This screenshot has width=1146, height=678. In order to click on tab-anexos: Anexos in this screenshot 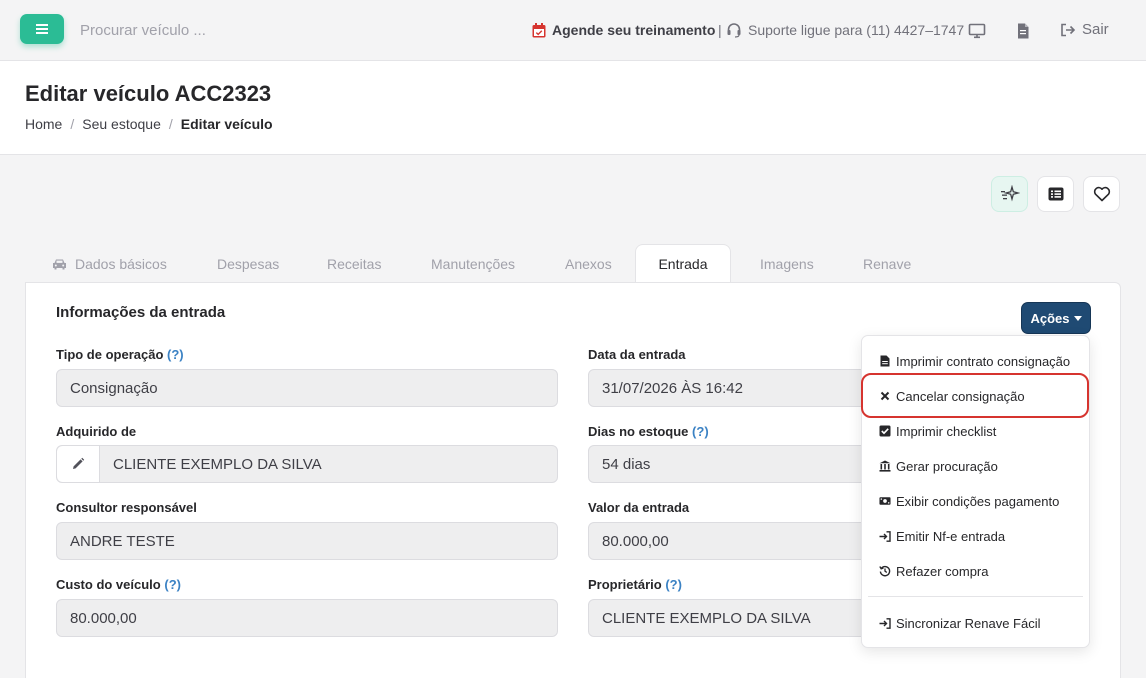, I will do `click(586, 263)`.